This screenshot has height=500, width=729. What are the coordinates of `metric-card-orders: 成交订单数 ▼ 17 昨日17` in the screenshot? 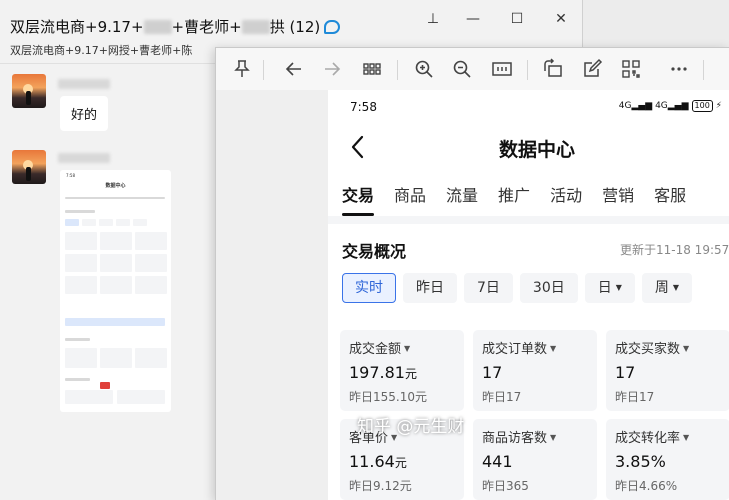 It's located at (535, 370).